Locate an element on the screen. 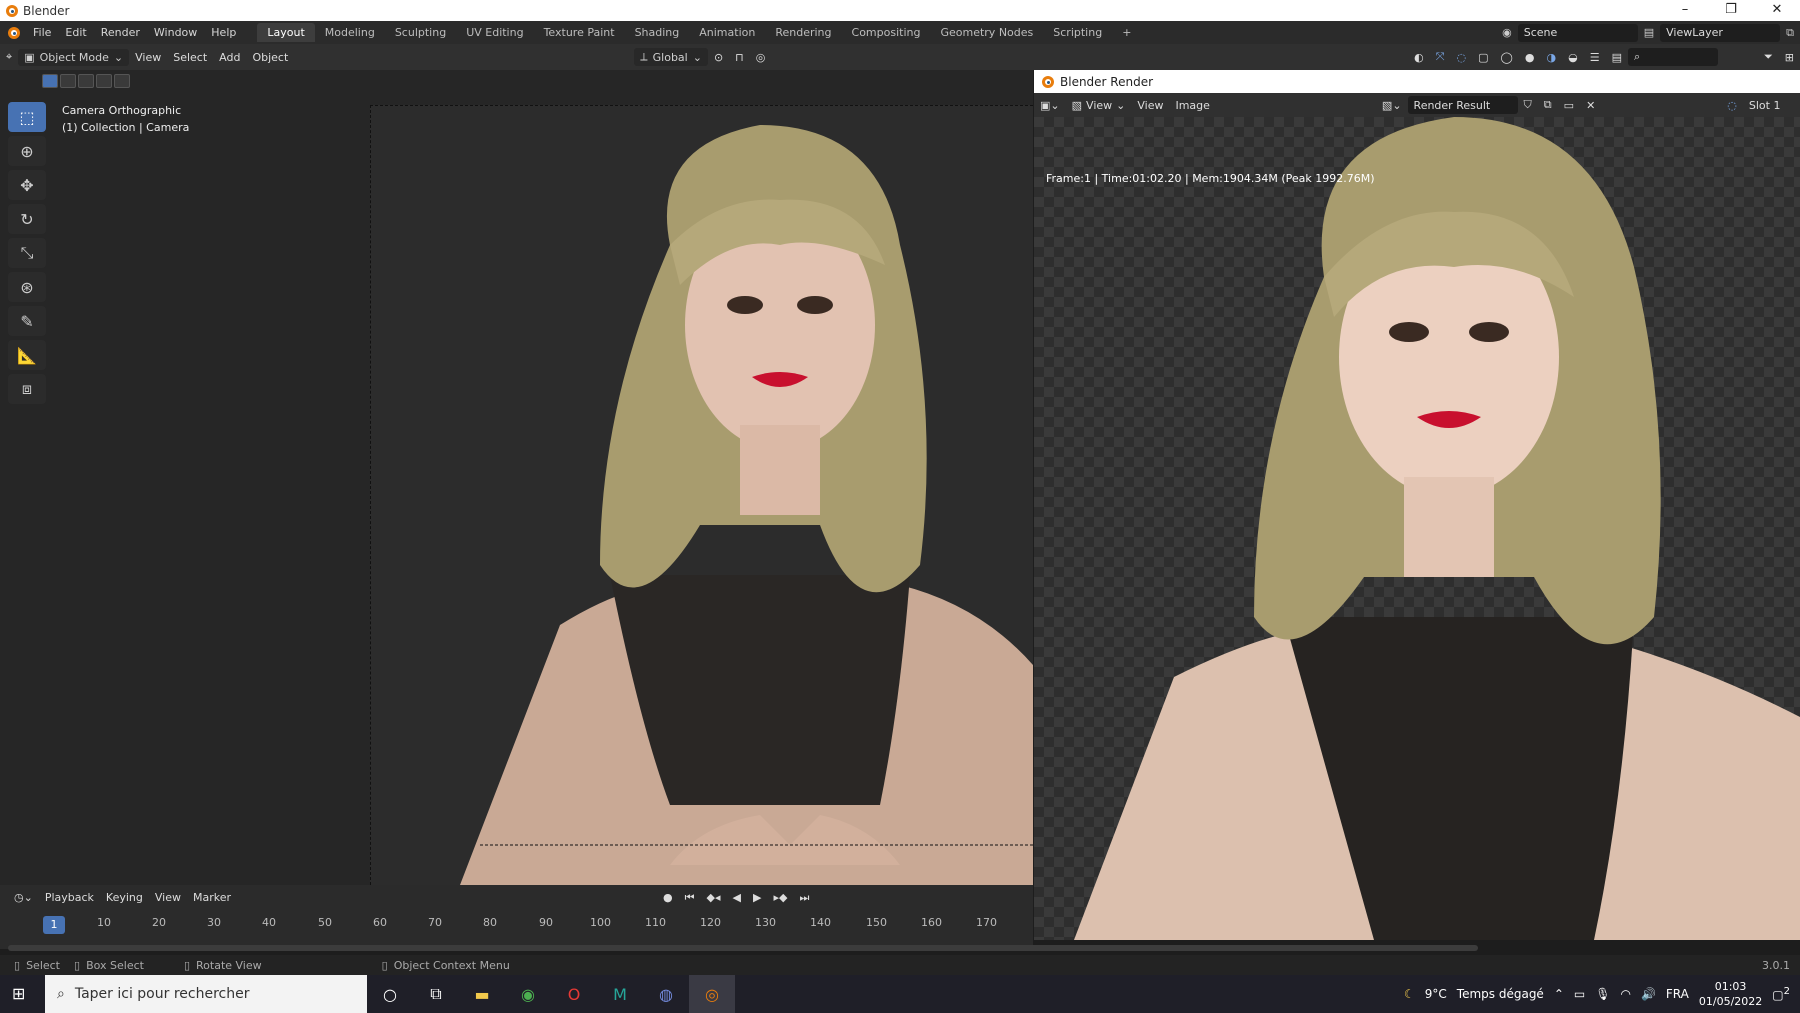 The image size is (1800, 1013). menu-object: Object is located at coordinates (270, 57).